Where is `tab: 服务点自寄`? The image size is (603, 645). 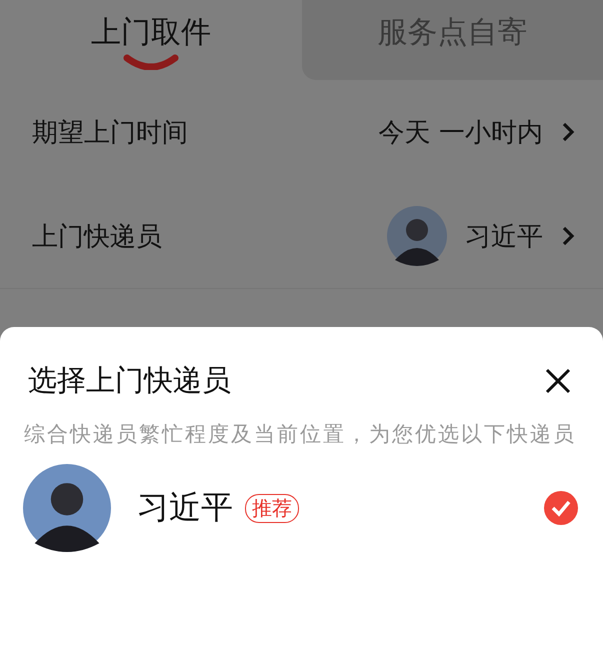
tab: 服务点自寄 is located at coordinates (452, 40).